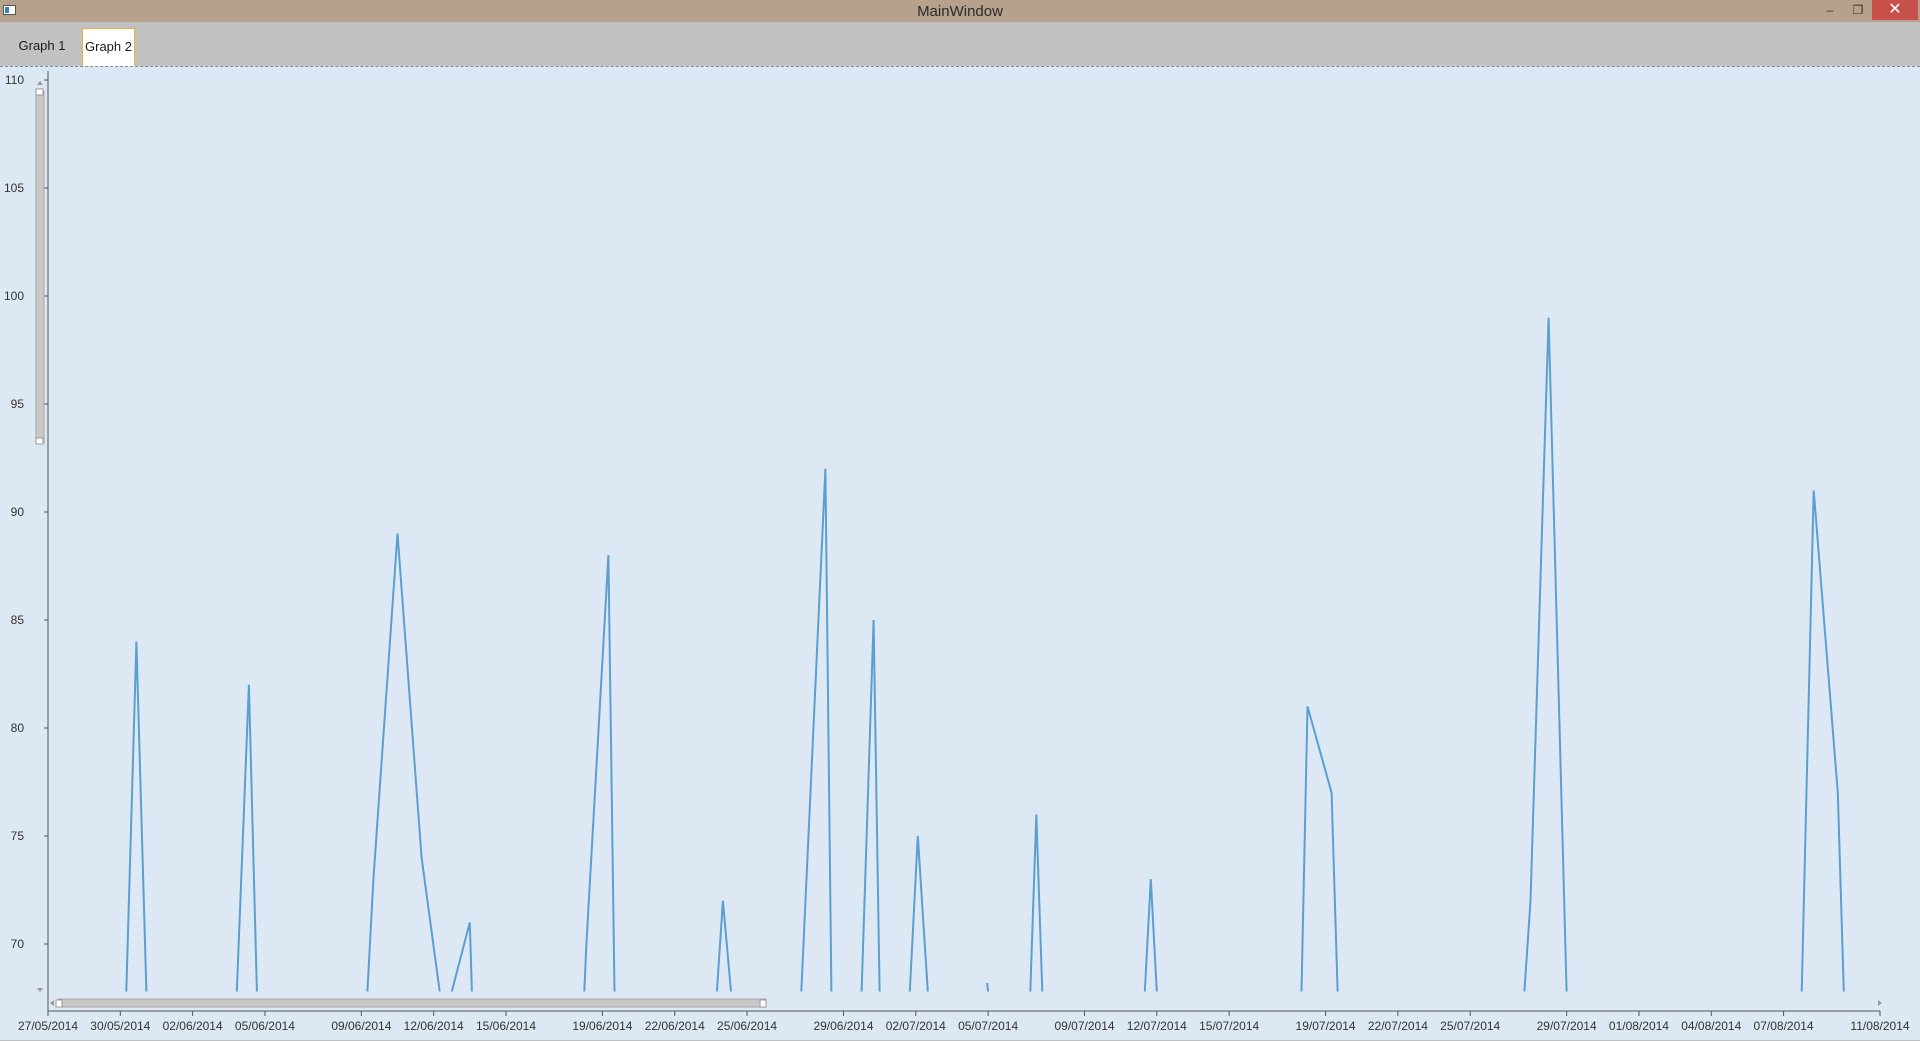  Describe the element at coordinates (1567, 1026) in the screenshot. I see `x-tick-label: 29/07/2014` at that location.